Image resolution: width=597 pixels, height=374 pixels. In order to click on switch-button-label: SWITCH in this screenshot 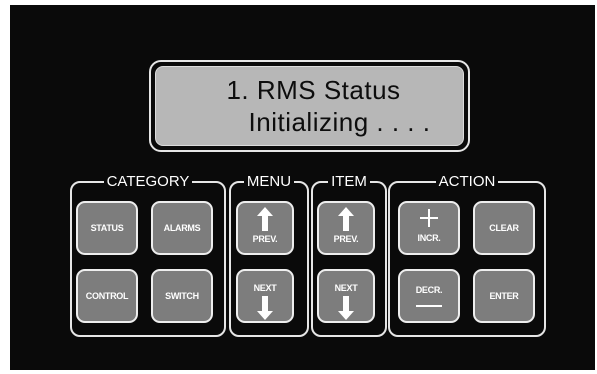, I will do `click(182, 296)`.